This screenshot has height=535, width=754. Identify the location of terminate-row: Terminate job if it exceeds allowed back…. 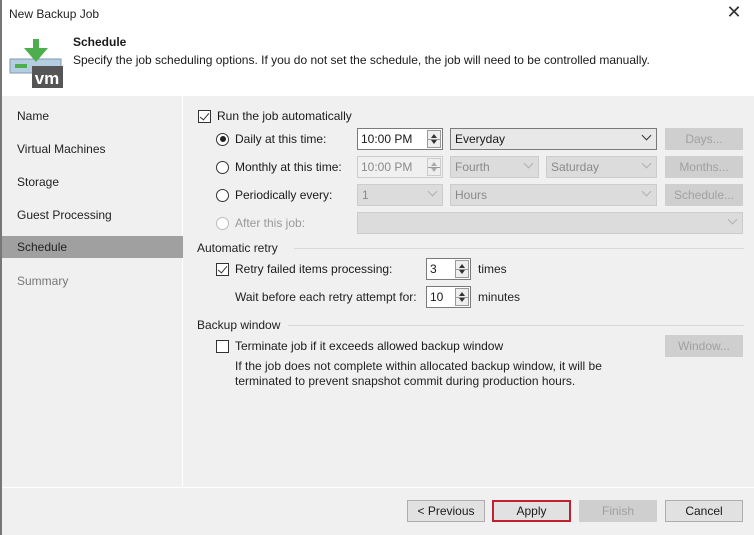
(359, 346).